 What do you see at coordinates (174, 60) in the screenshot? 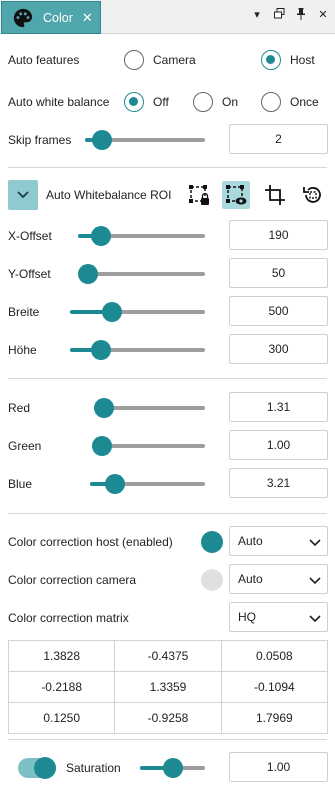
I see `radio-camera-label: Camera` at bounding box center [174, 60].